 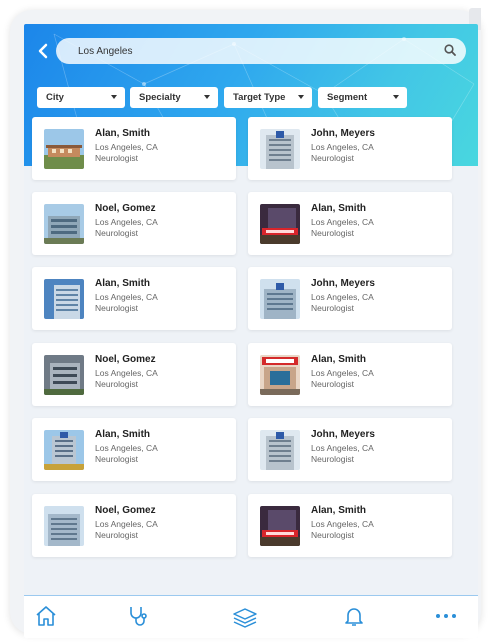 I want to click on filter-city: City, so click(x=81, y=97).